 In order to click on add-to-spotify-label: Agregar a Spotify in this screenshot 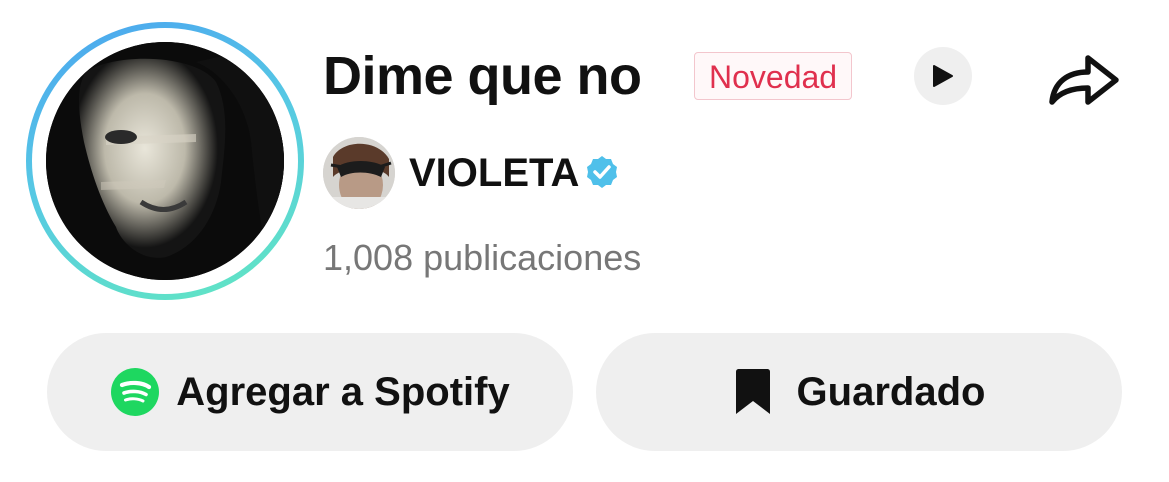, I will do `click(343, 391)`.